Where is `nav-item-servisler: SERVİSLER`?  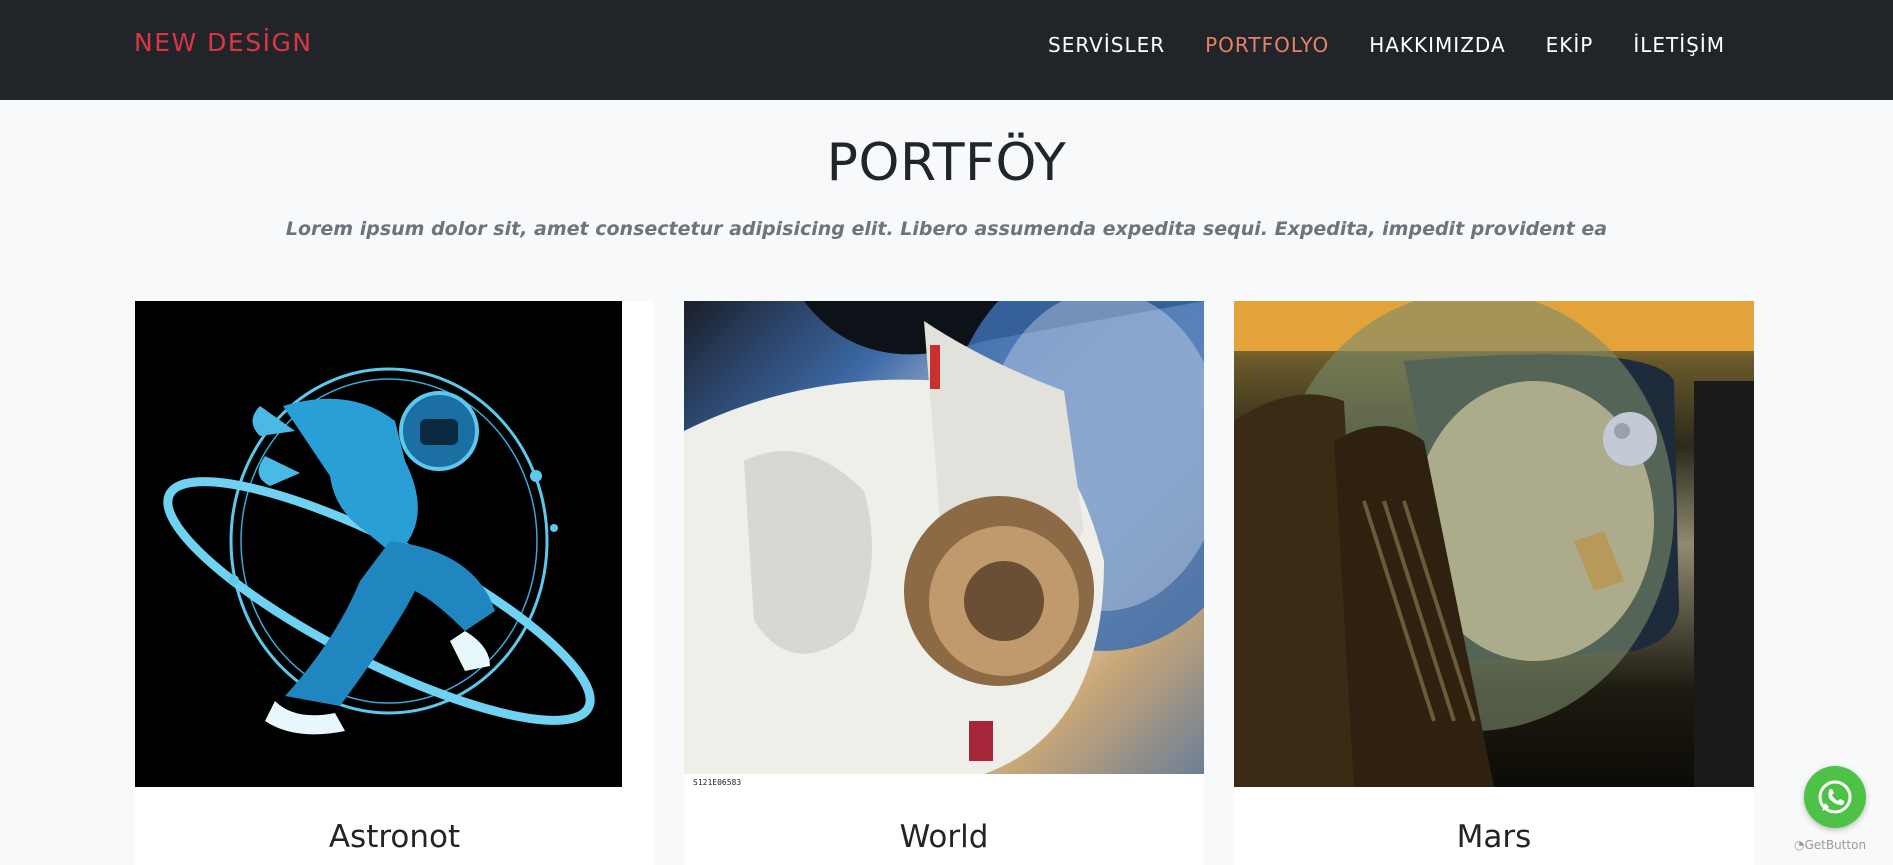 nav-item-servisler: SERVİSLER is located at coordinates (1106, 45).